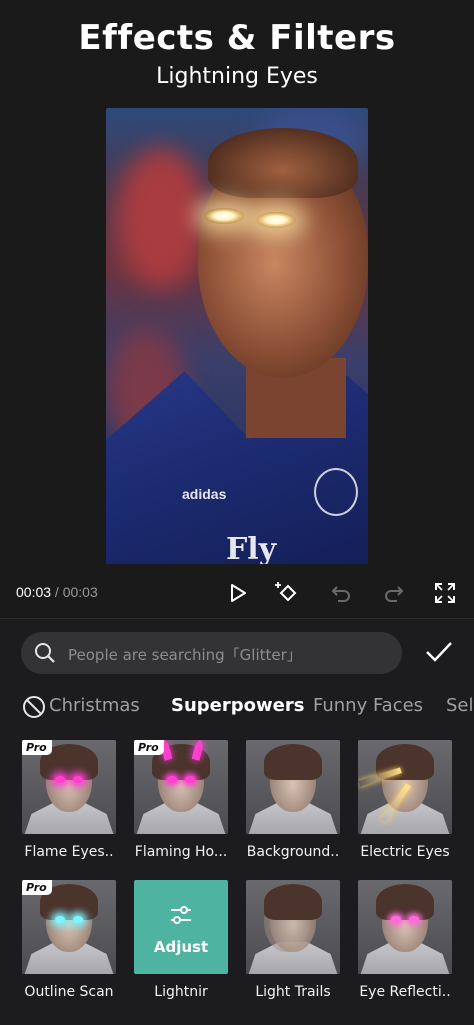 Image resolution: width=474 pixels, height=1025 pixels. I want to click on effect-label: Outline Scan, so click(69, 992).